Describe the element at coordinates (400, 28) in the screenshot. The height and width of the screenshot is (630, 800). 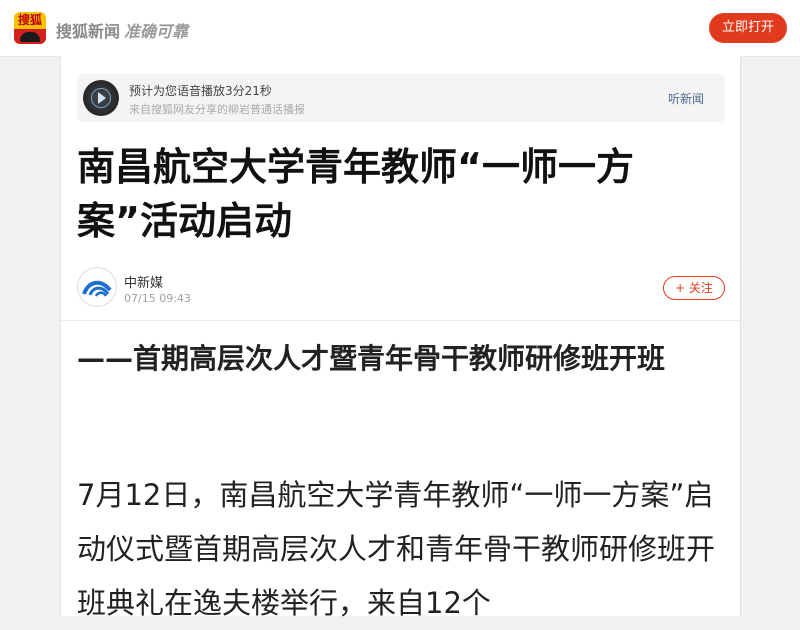
I see `top-bar: 搜狐 搜狐新闻 准确可靠 立即打开` at that location.